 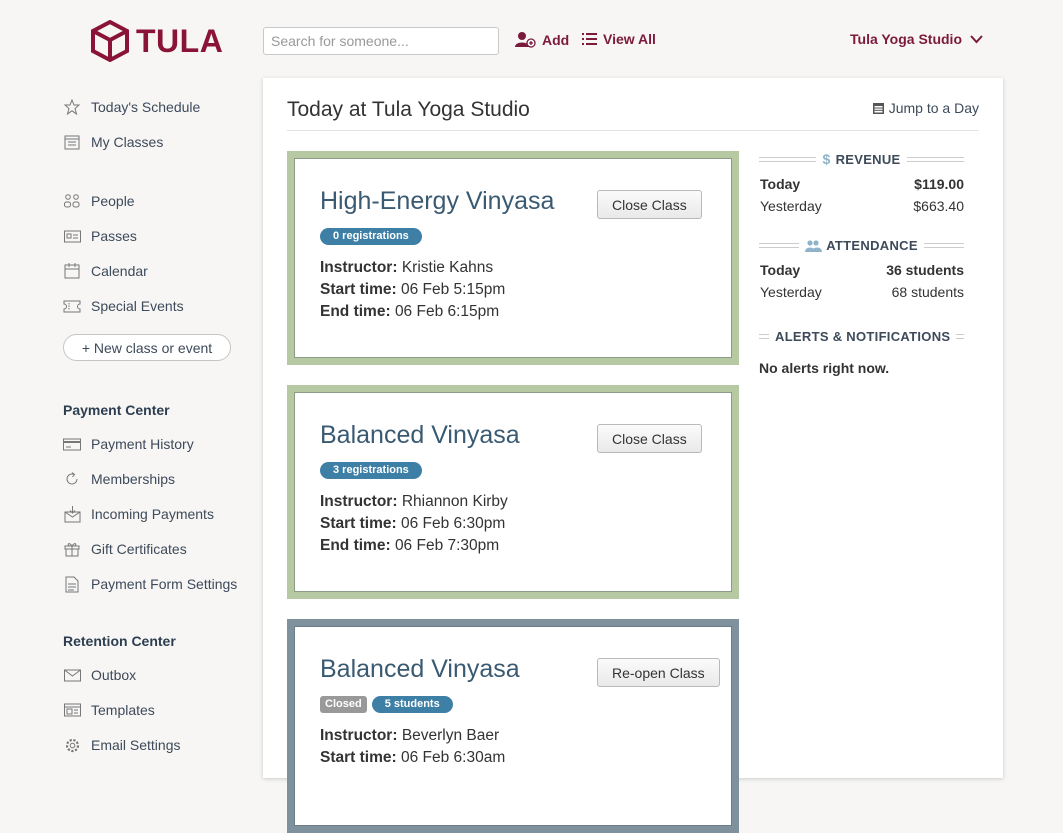 I want to click on sidebar-item-label: Gift Certificates, so click(x=139, y=549).